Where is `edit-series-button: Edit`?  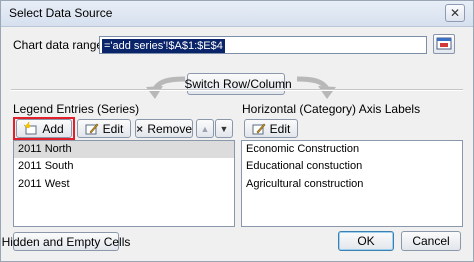 edit-series-button: Edit is located at coordinates (104, 128).